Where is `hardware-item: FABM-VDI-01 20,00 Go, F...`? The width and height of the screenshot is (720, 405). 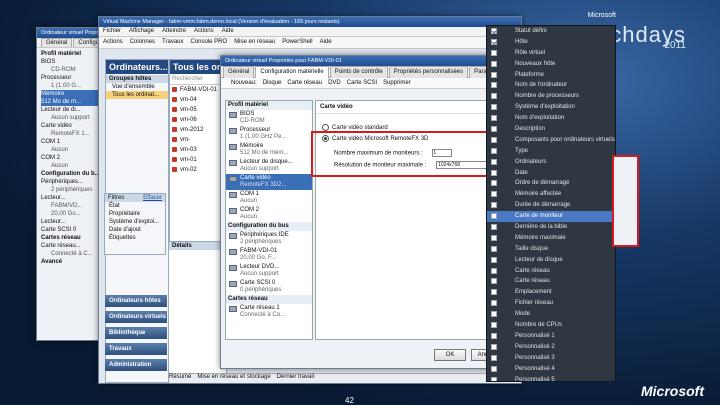 hardware-item: FABM-VDI-01 20,00 Go, F... is located at coordinates (269, 255).